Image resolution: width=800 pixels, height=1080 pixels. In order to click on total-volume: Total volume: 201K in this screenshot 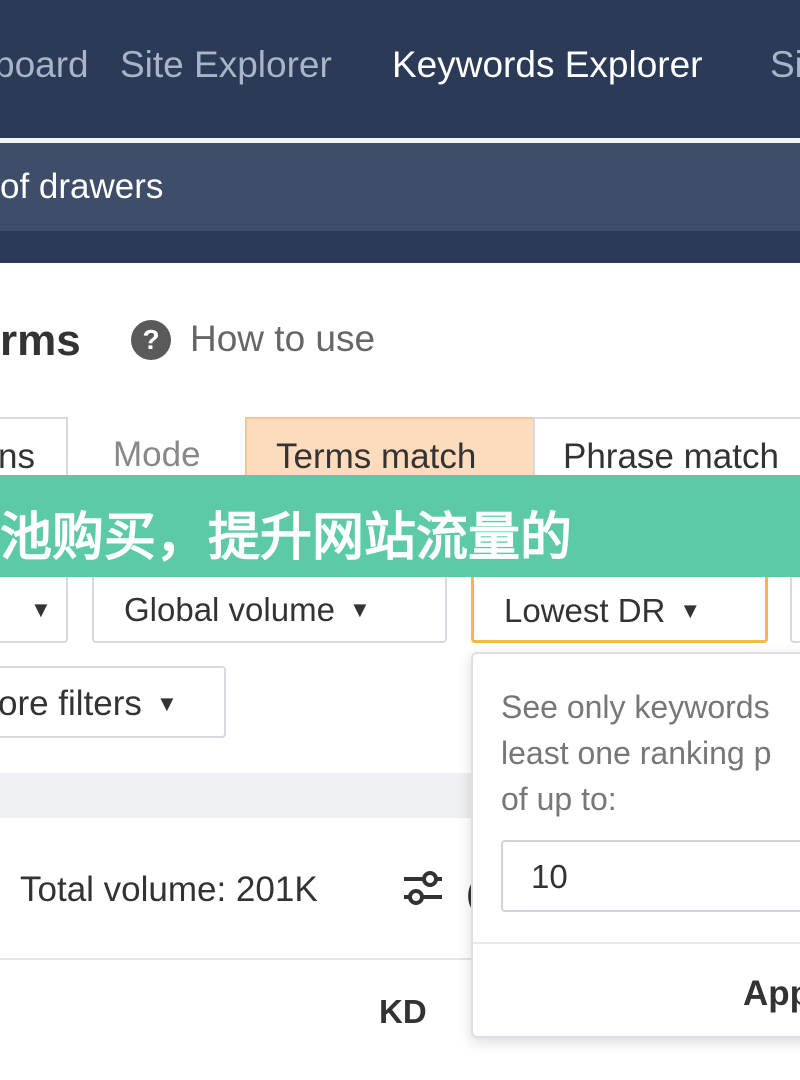, I will do `click(169, 889)`.